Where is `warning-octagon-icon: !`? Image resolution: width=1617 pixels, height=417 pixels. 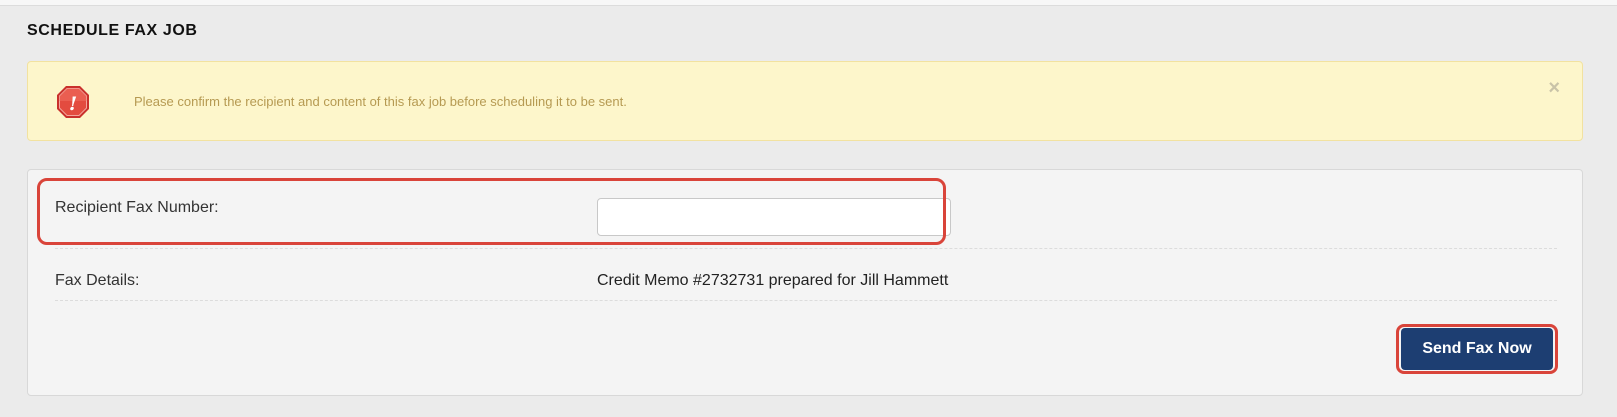 warning-octagon-icon: ! is located at coordinates (73, 102).